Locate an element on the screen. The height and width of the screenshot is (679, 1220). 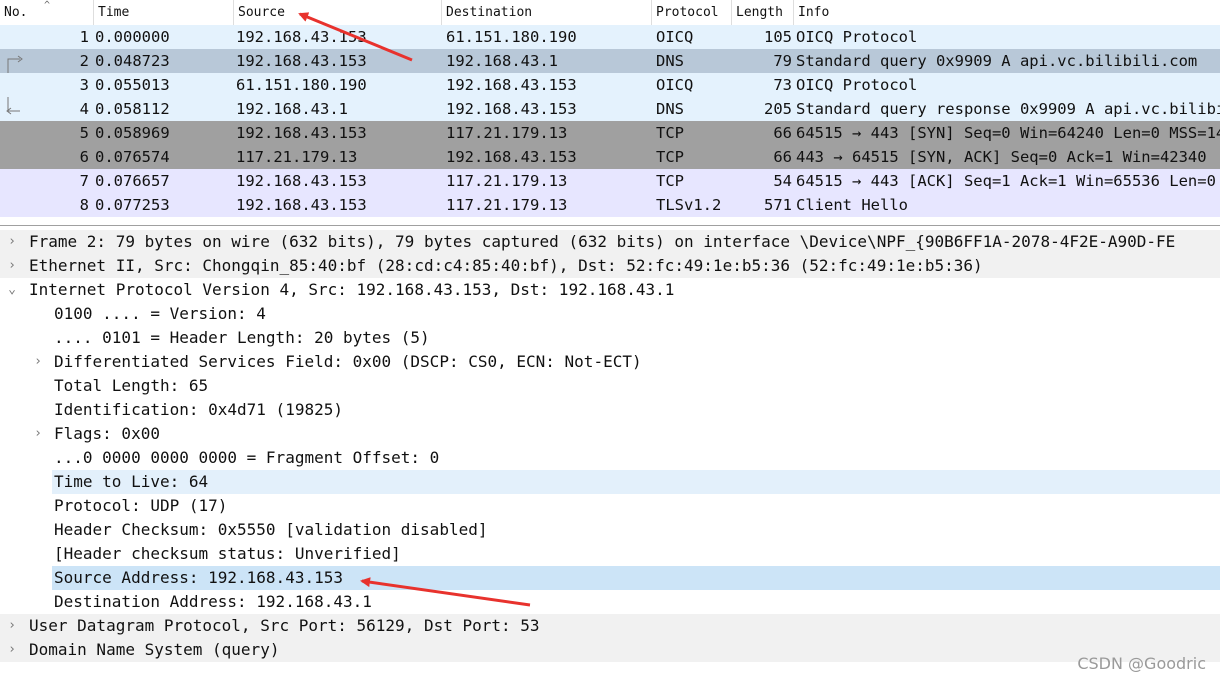
packet-length-cell: 205 is located at coordinates (778, 109).